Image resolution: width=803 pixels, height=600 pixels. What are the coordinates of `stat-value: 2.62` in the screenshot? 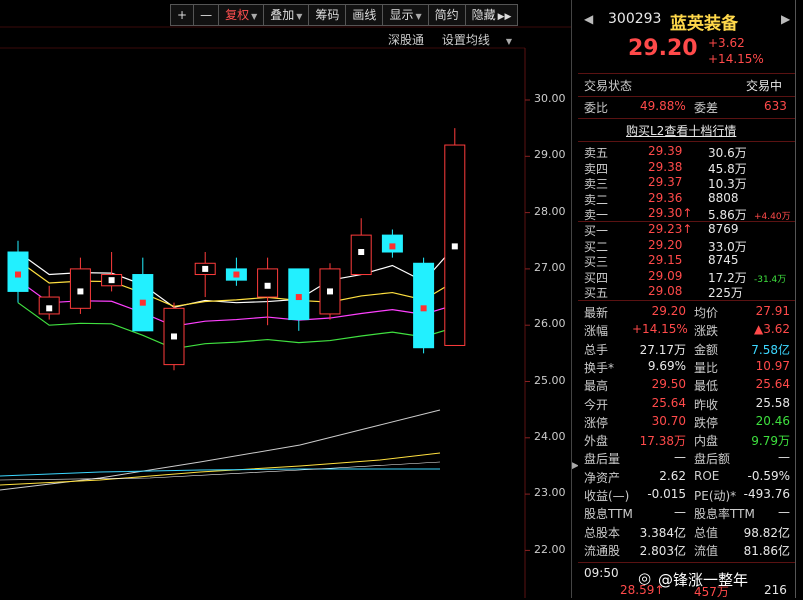 It's located at (672, 475).